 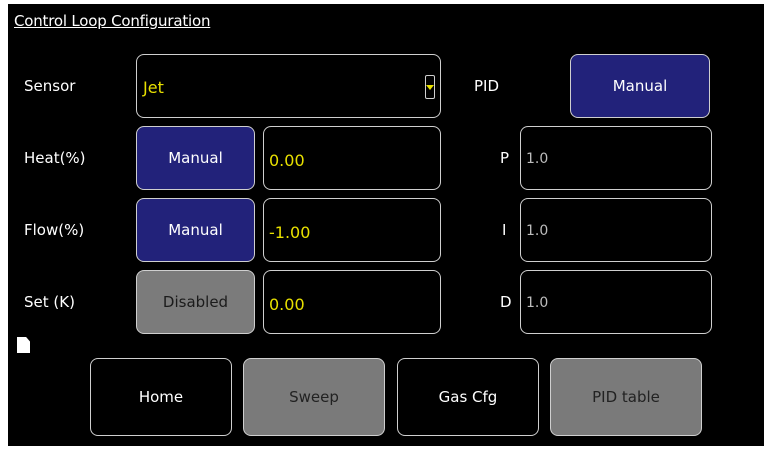 What do you see at coordinates (352, 158) in the screenshot?
I see `heat-value-field: 0.00` at bounding box center [352, 158].